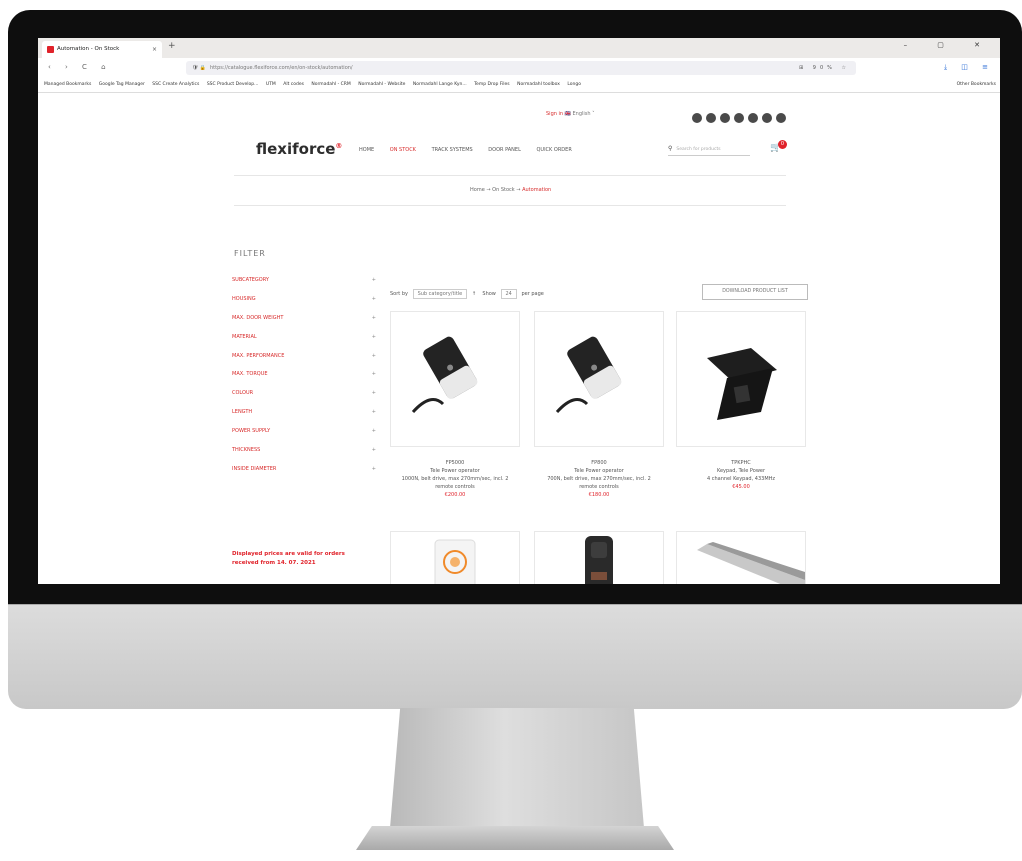 The width and height of the screenshot is (1022, 861). What do you see at coordinates (403, 150) in the screenshot?
I see `nav-on-stock: ON STOCK` at bounding box center [403, 150].